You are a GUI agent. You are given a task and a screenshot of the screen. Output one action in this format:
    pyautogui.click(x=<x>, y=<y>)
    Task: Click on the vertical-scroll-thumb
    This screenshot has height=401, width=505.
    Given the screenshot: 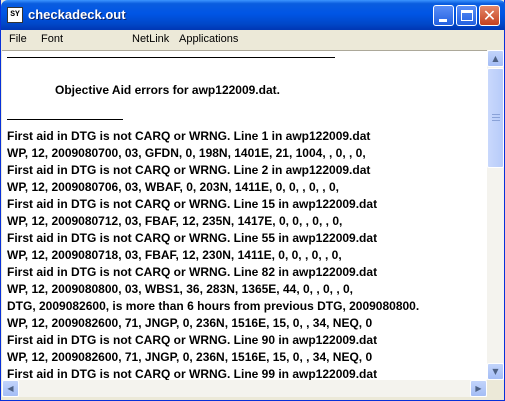 What is the action you would take?
    pyautogui.click(x=495, y=118)
    